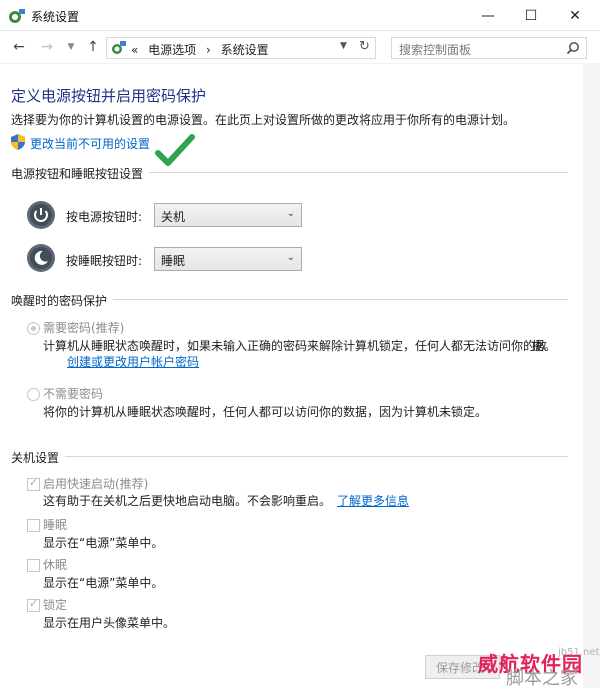  What do you see at coordinates (41, 215) in the screenshot?
I see `power-button-icon` at bounding box center [41, 215].